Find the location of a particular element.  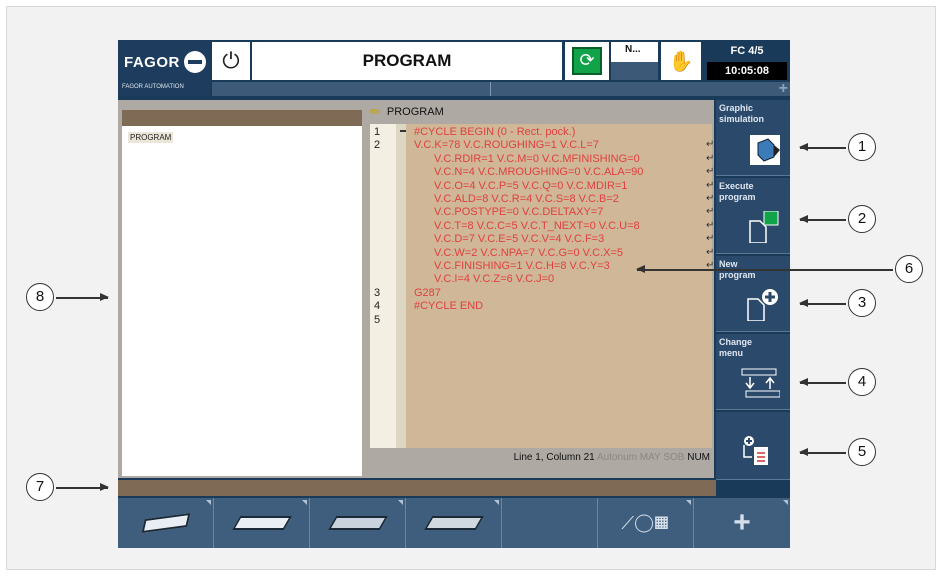

program-list-item: PROGRAM is located at coordinates (151, 137).